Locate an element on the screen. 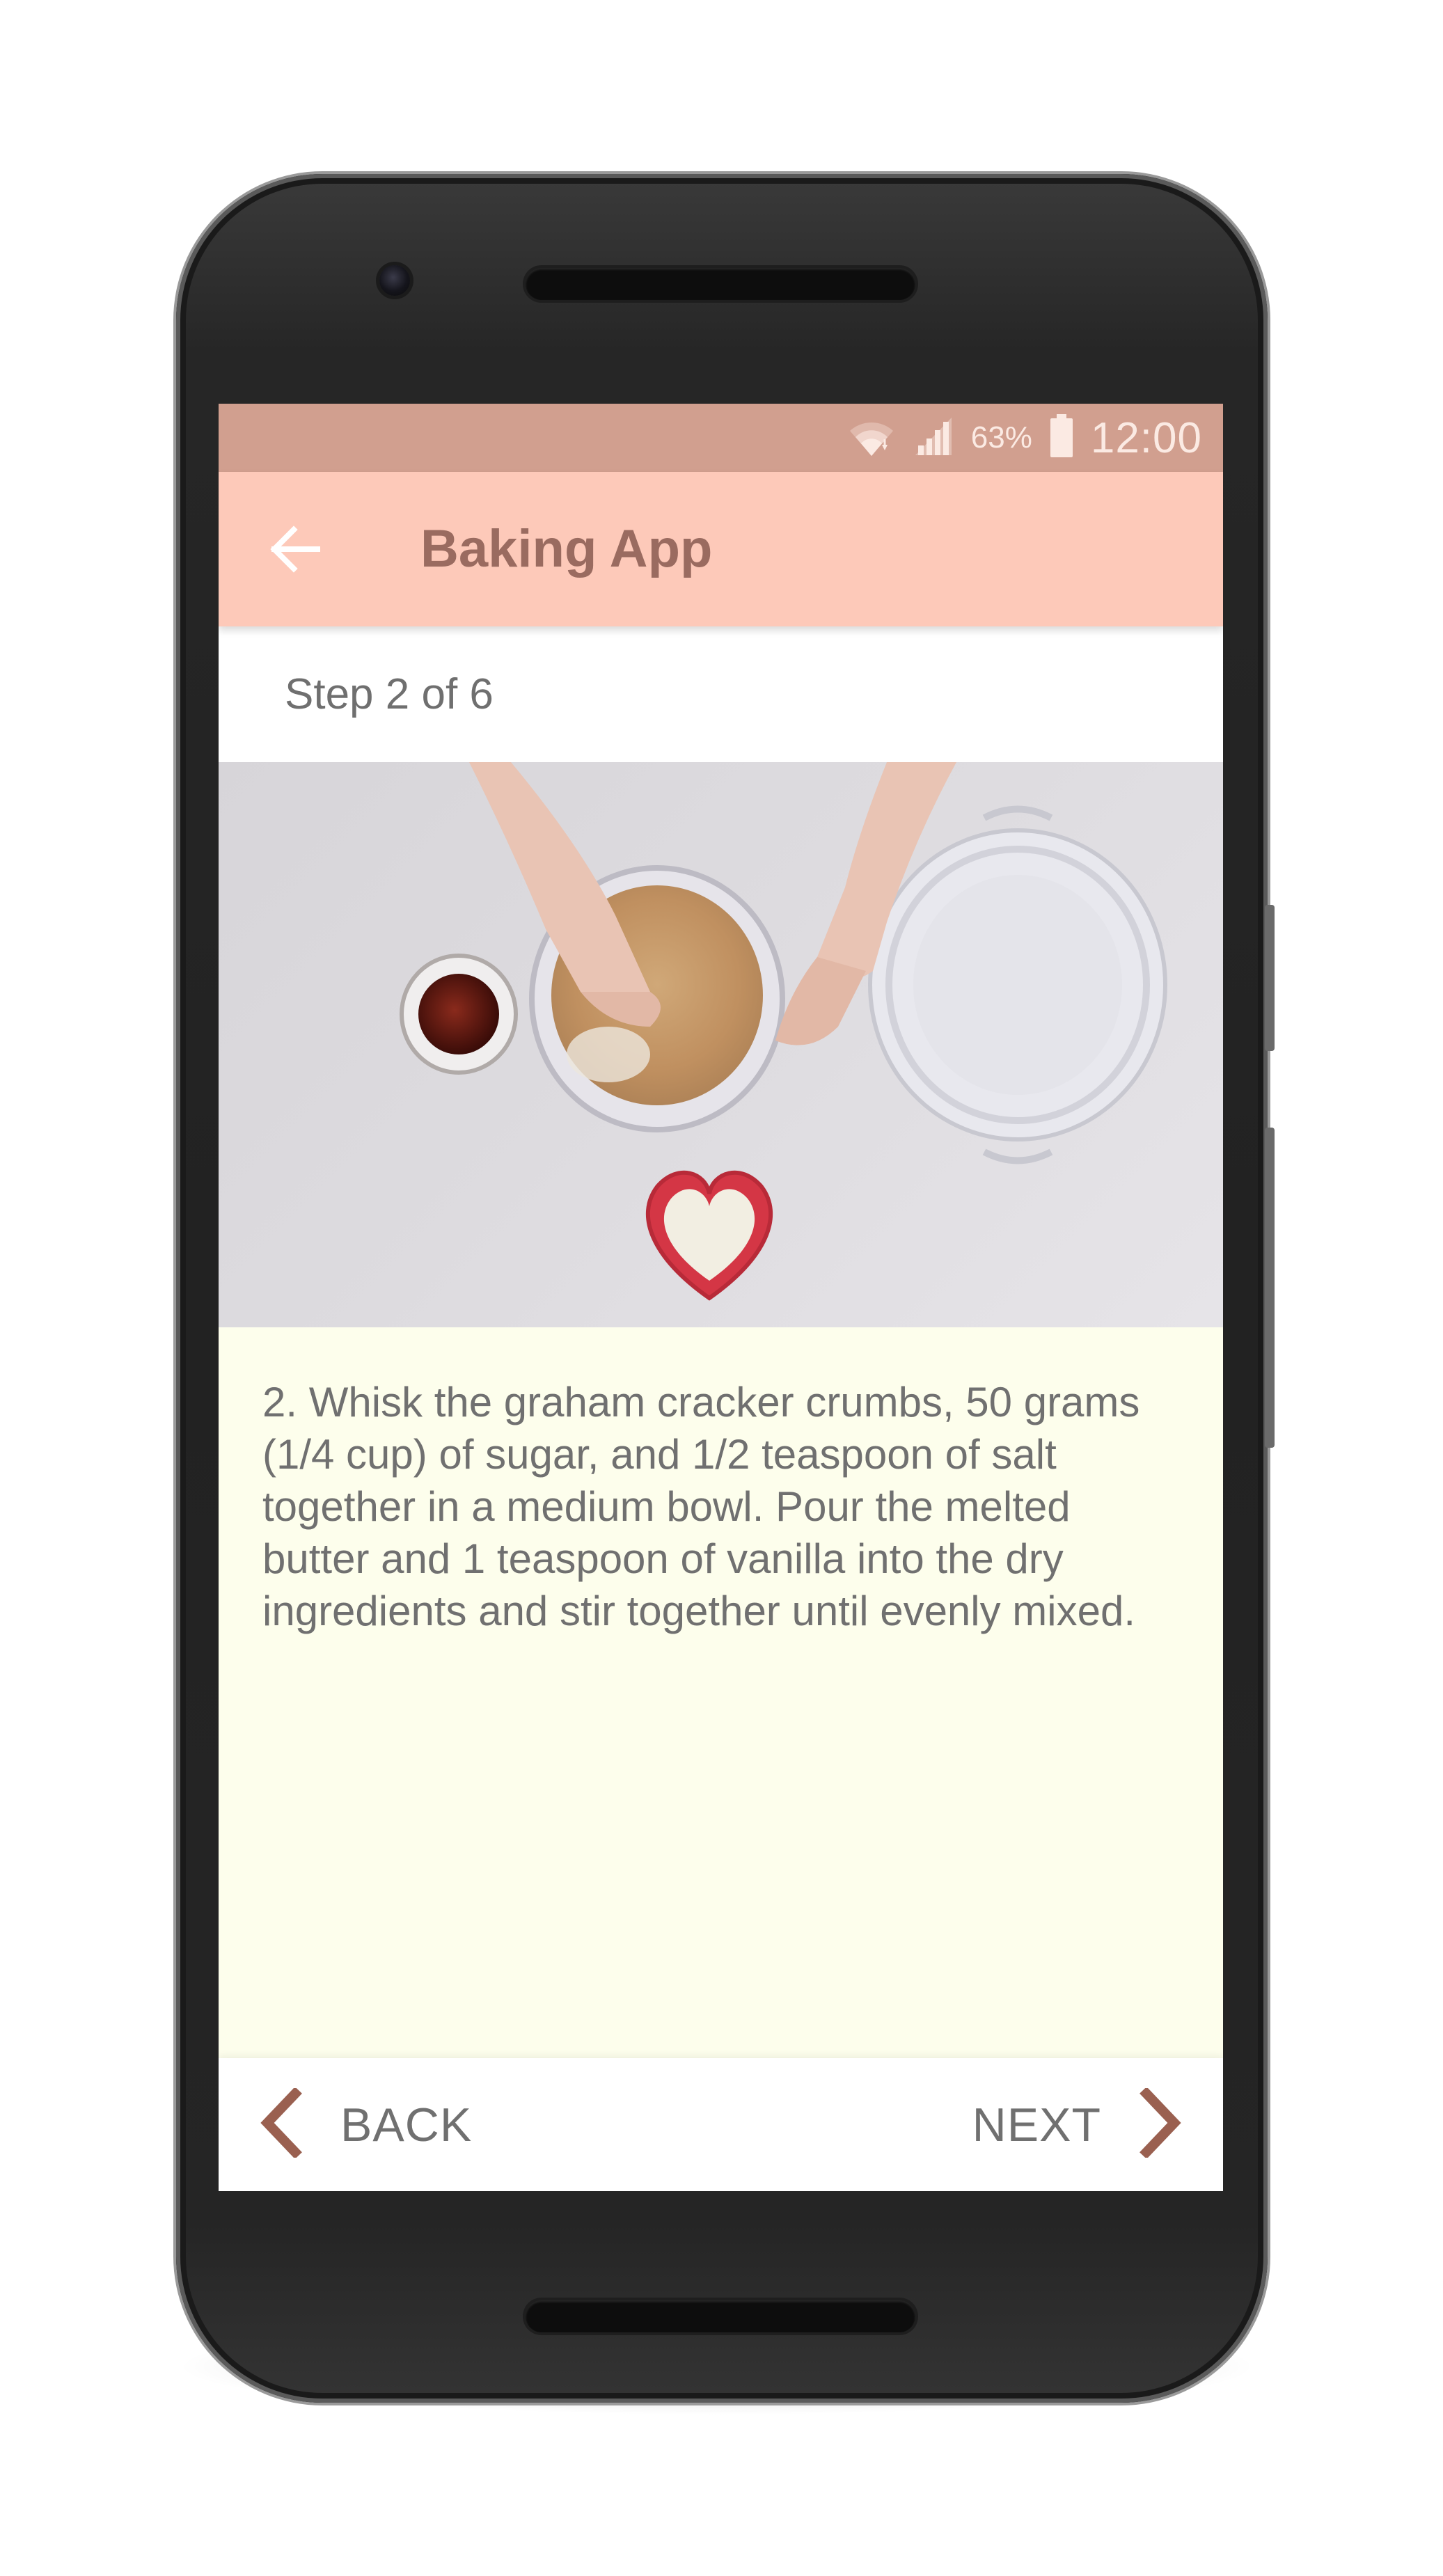 The width and height of the screenshot is (1443, 2576). step-header: Step 2 of 6 is located at coordinates (721, 694).